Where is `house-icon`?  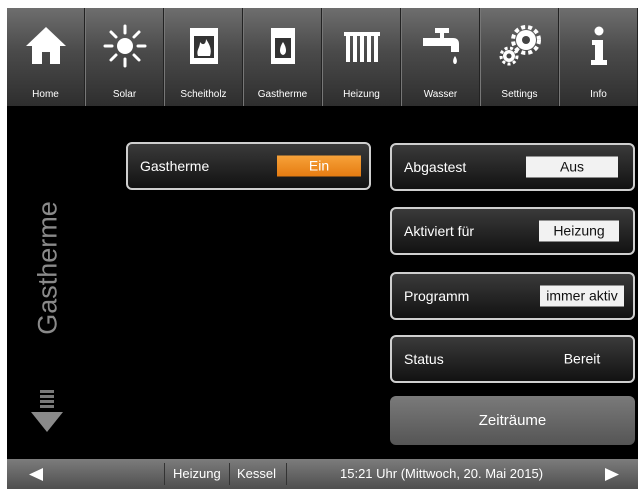 house-icon is located at coordinates (45, 45).